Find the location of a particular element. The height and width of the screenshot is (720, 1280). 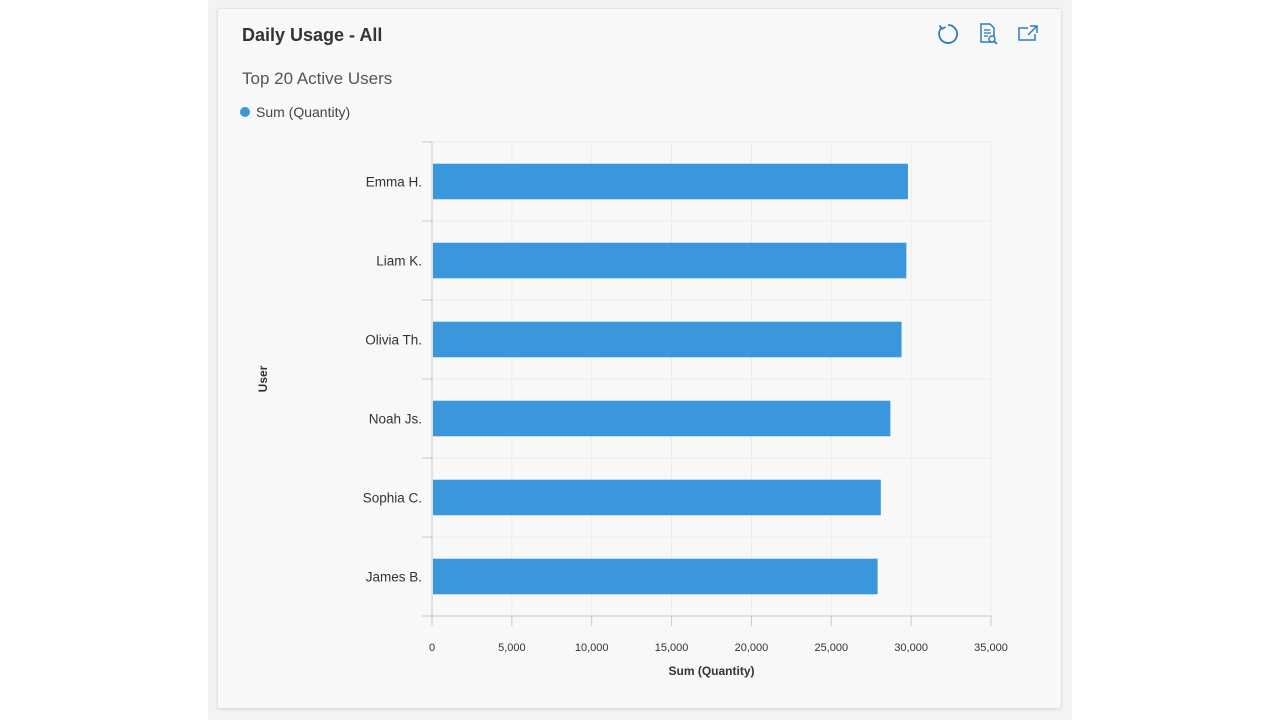

x-tick-label: 20,000 is located at coordinates (752, 648).